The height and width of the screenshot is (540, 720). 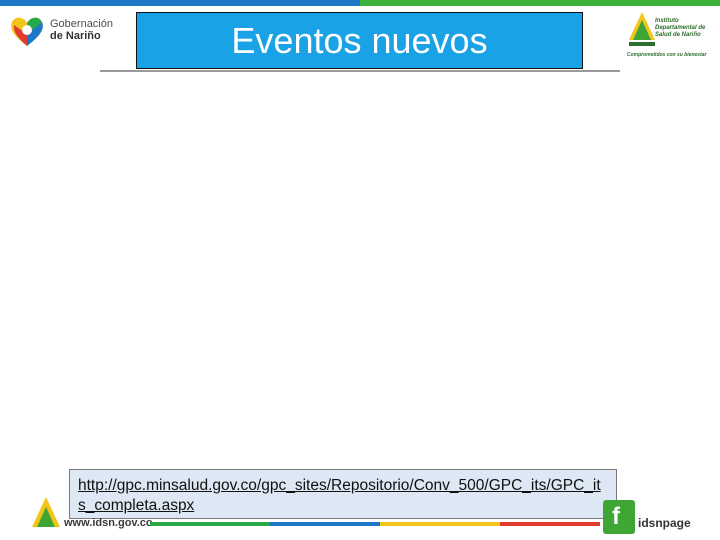 What do you see at coordinates (540, 3) in the screenshot?
I see `top-accent-bar-green` at bounding box center [540, 3].